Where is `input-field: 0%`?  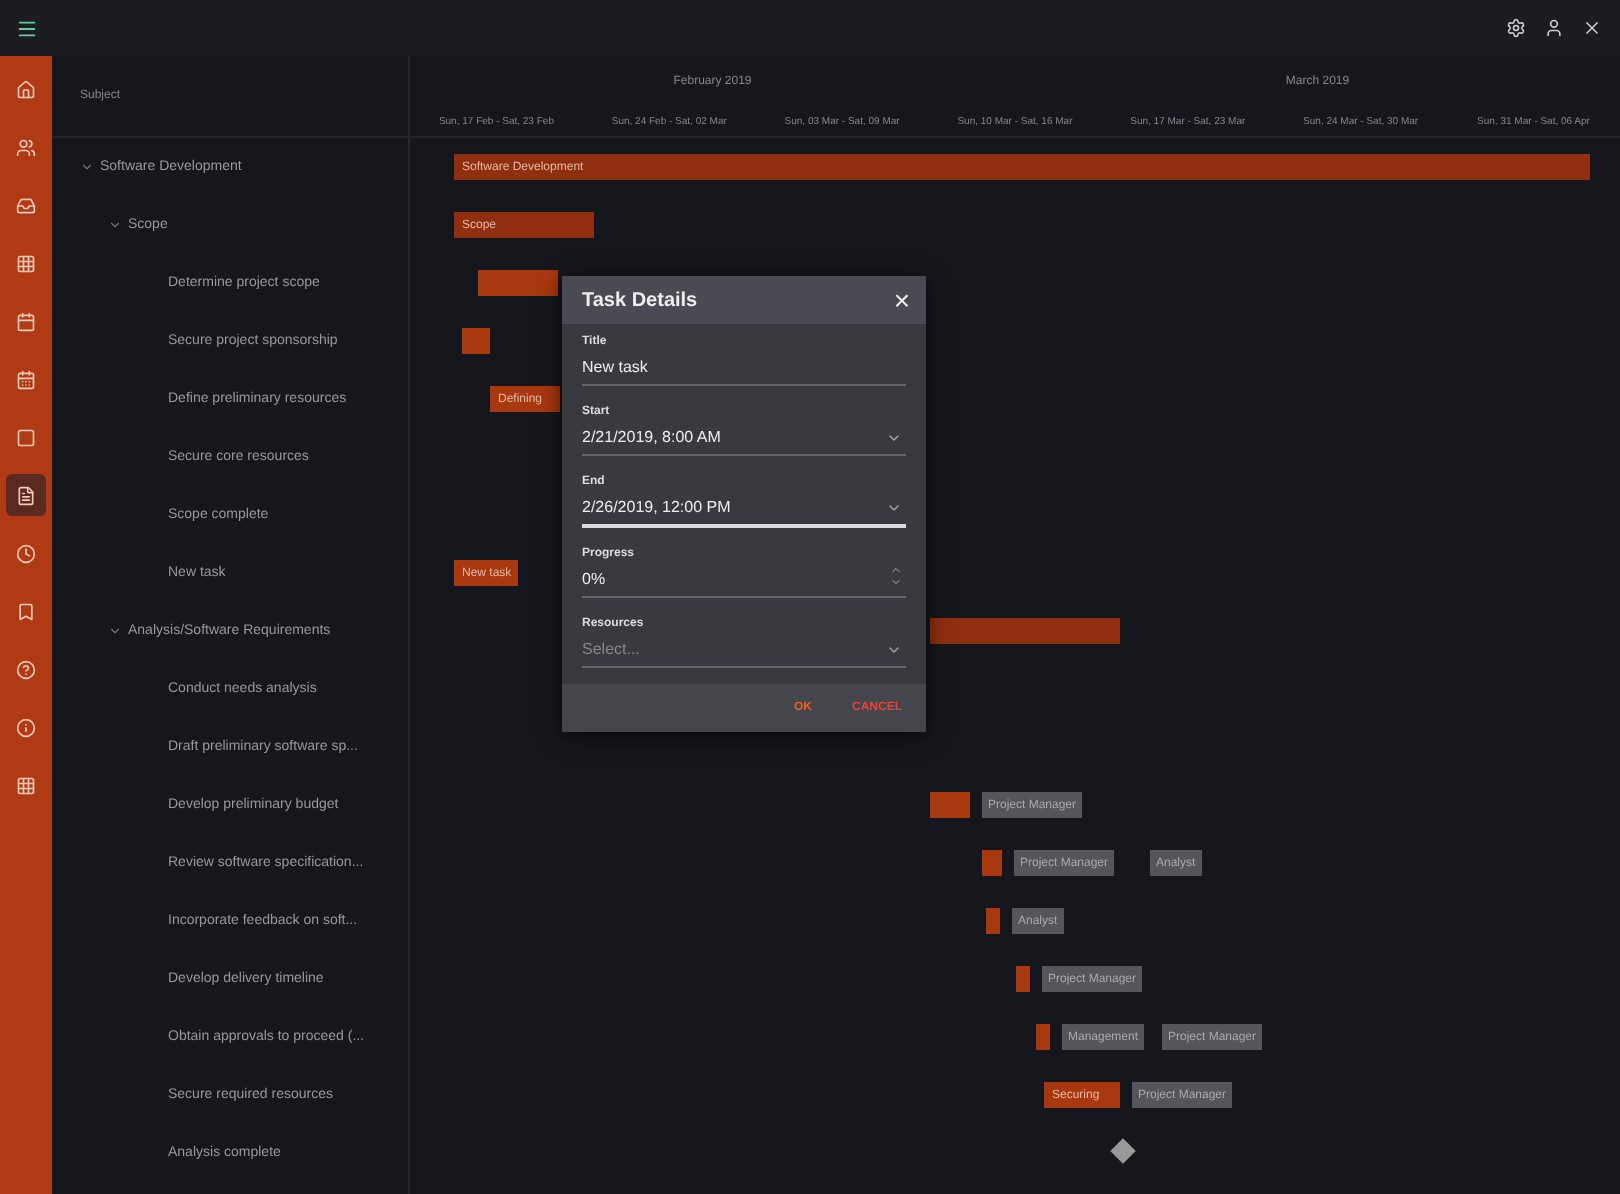
input-field: 0% is located at coordinates (744, 584).